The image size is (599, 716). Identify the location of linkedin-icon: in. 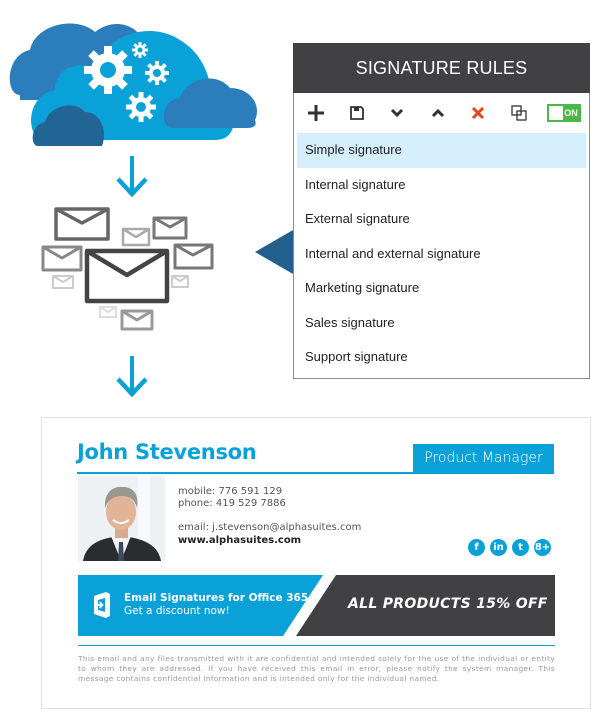
(498, 547).